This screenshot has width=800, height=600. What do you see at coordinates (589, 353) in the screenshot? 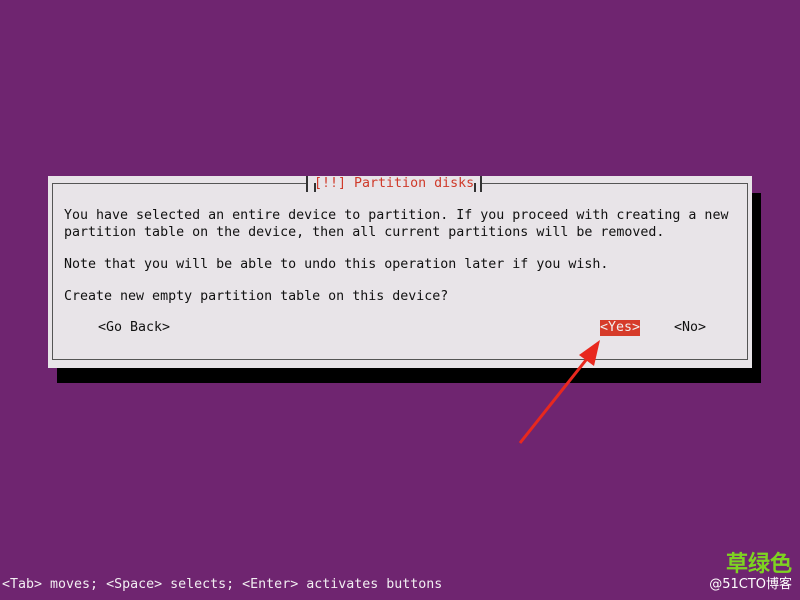
I see `arrow-head` at bounding box center [589, 353].